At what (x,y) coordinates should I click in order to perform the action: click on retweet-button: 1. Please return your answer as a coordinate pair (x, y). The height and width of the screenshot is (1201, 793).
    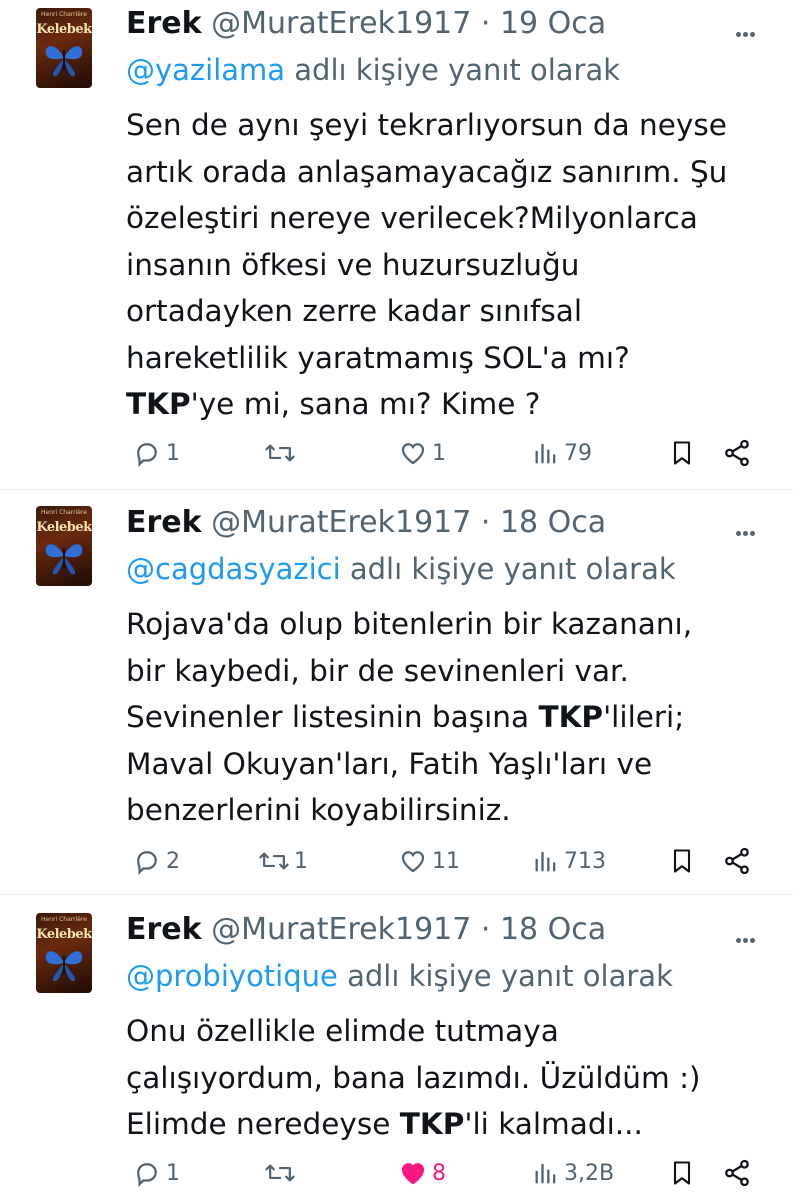
    Looking at the image, I should click on (283, 861).